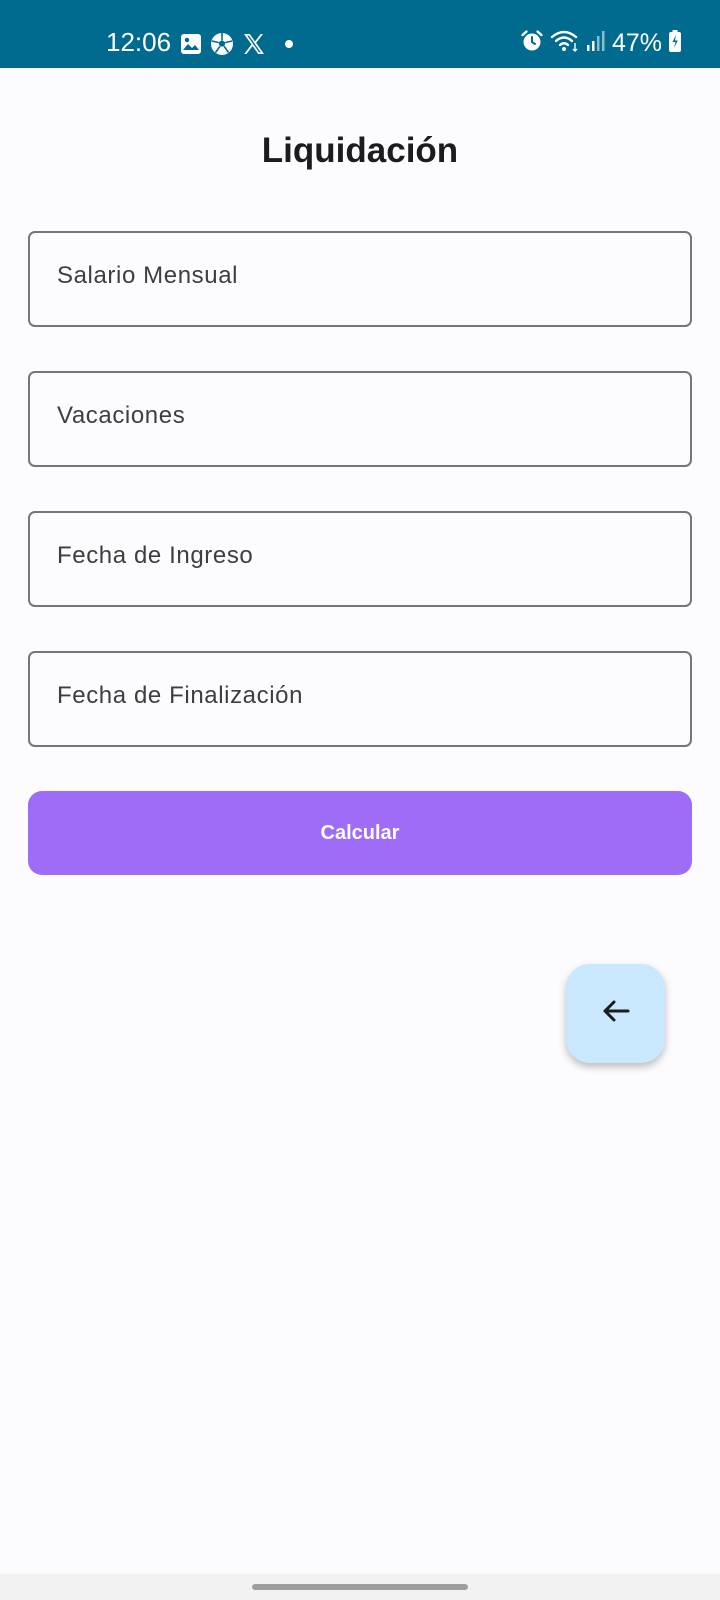 This screenshot has height=1600, width=720. Describe the element at coordinates (139, 42) in the screenshot. I see `status-time: 12:06` at that location.